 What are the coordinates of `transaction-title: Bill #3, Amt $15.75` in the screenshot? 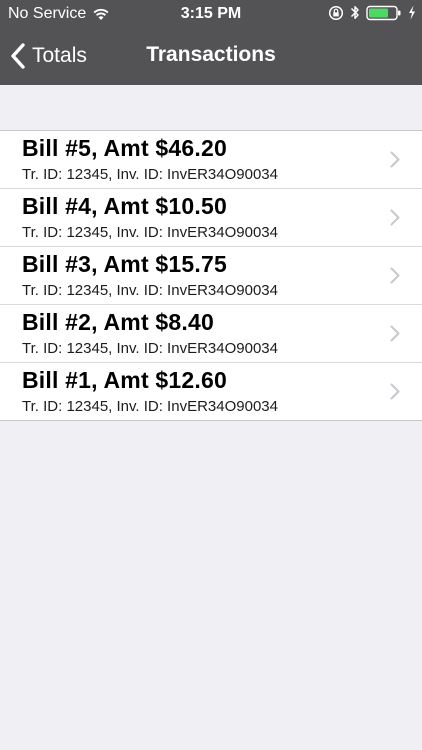 It's located at (124, 264).